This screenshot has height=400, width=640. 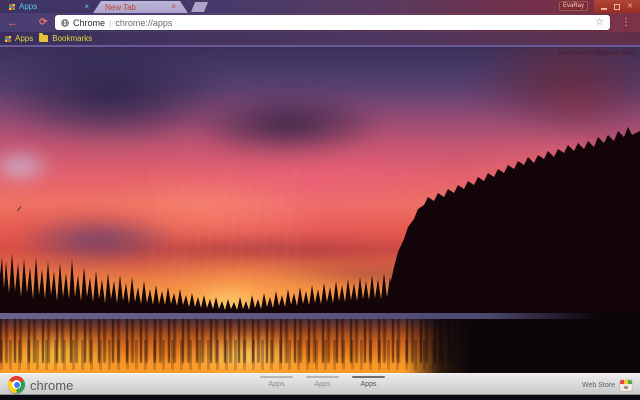 I want to click on tab-apps: Apps ×, so click(x=49, y=6).